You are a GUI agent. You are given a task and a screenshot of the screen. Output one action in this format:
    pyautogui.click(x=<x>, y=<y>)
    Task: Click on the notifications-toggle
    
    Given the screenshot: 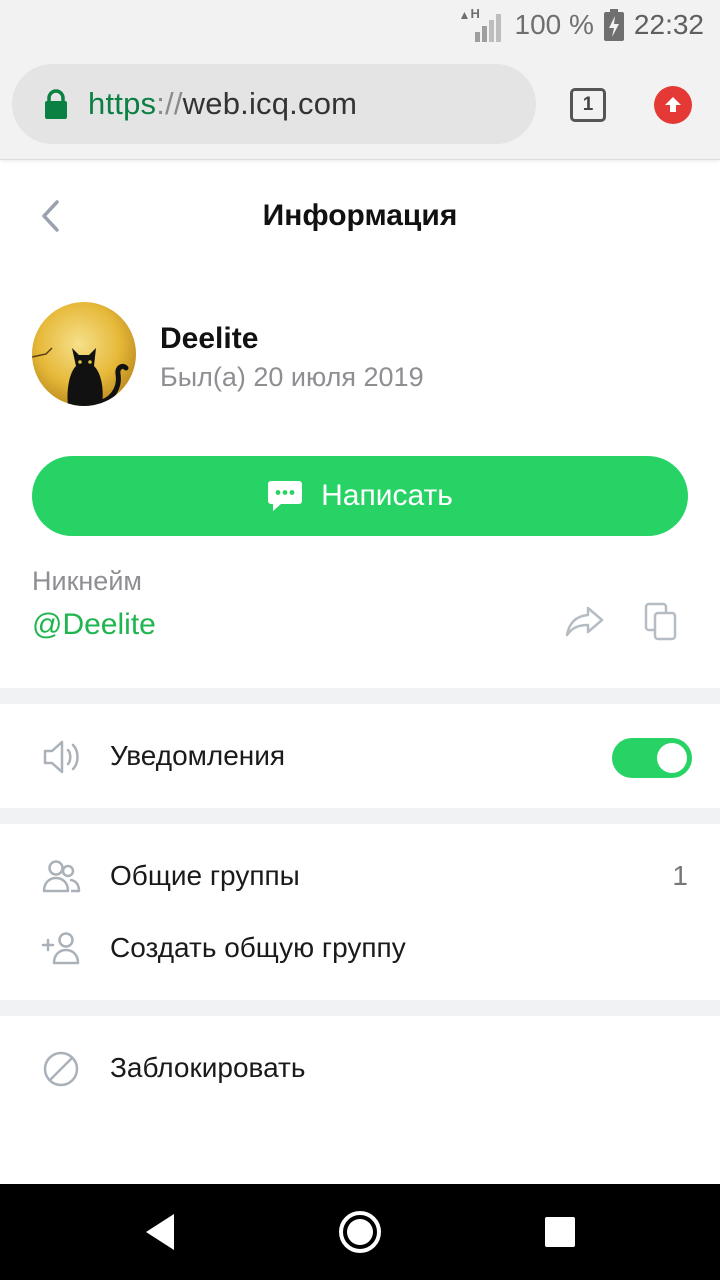 What is the action you would take?
    pyautogui.click(x=652, y=758)
    